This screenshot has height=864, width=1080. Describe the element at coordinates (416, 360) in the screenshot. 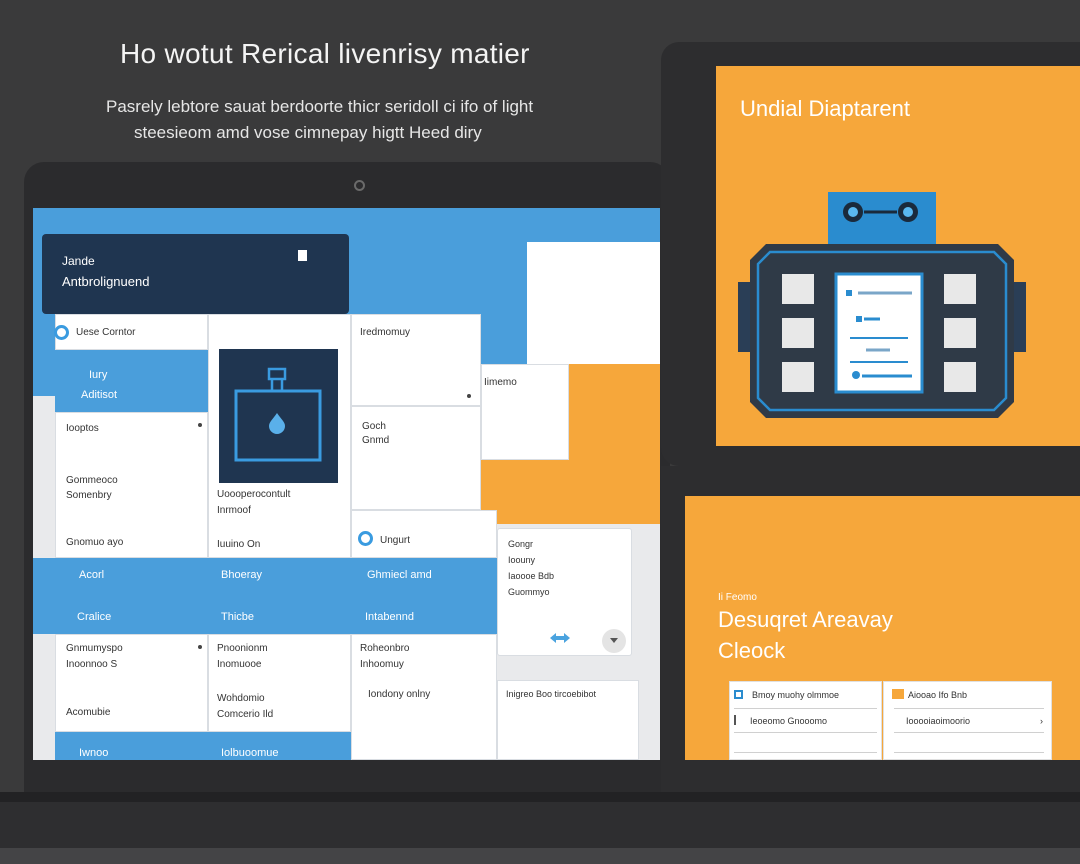

I see `inventory-card: Iredmomuy` at that location.